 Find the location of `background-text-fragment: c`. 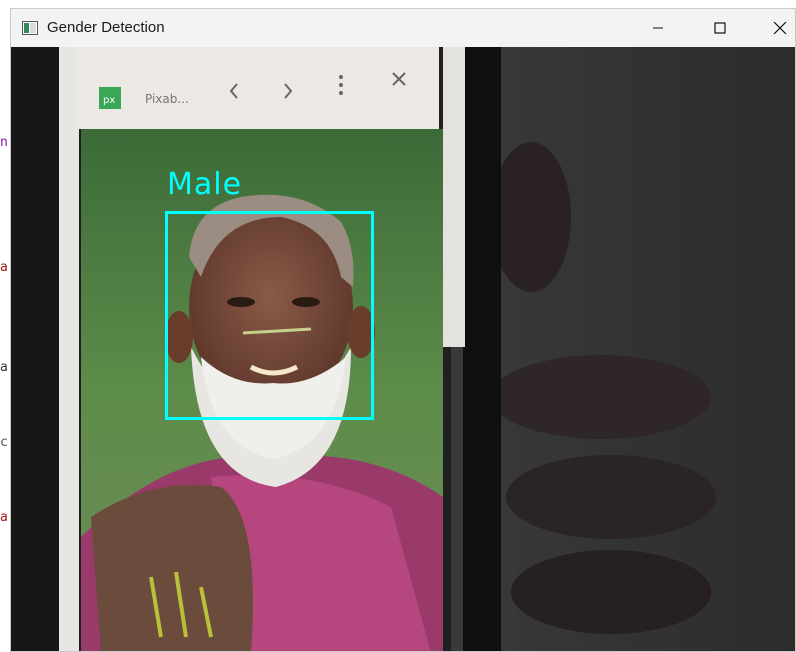

background-text-fragment: c is located at coordinates (4, 442).